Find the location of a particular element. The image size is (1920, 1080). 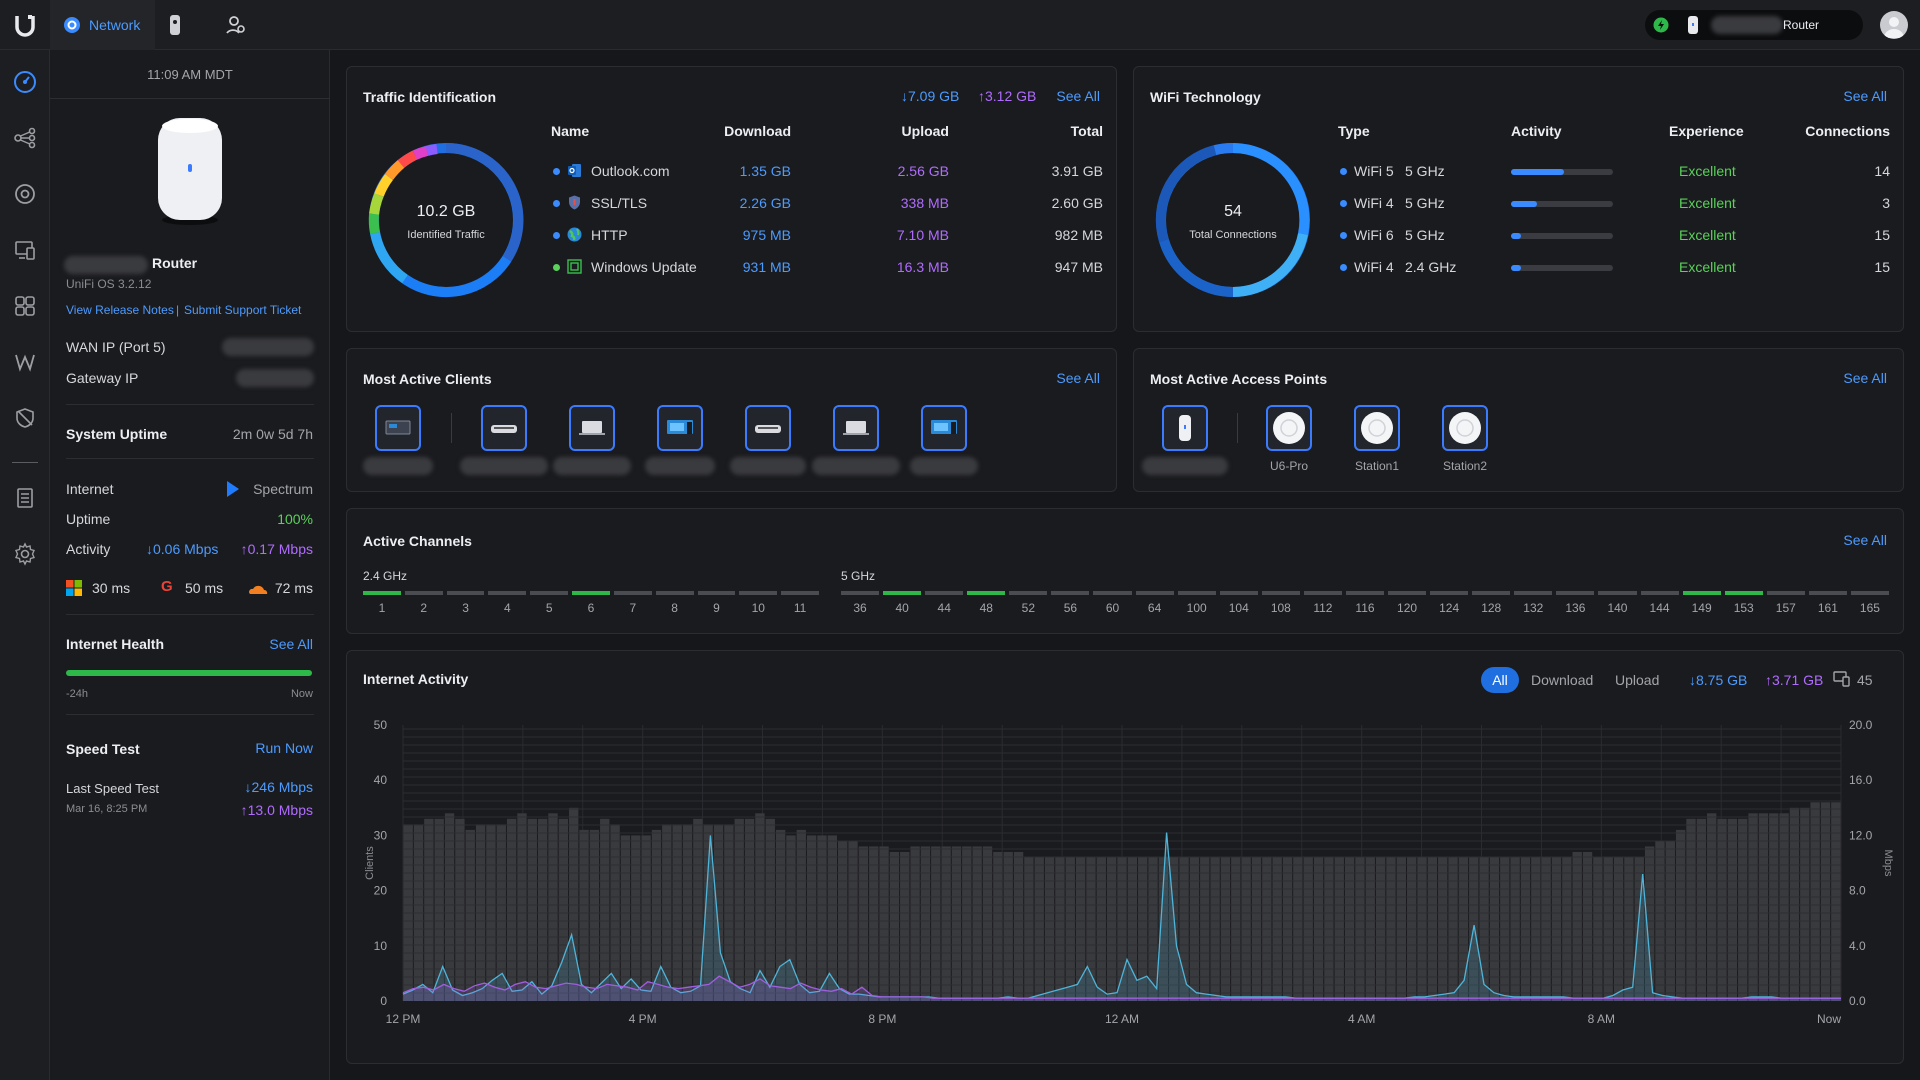

redacted-wan-ip is located at coordinates (268, 347).